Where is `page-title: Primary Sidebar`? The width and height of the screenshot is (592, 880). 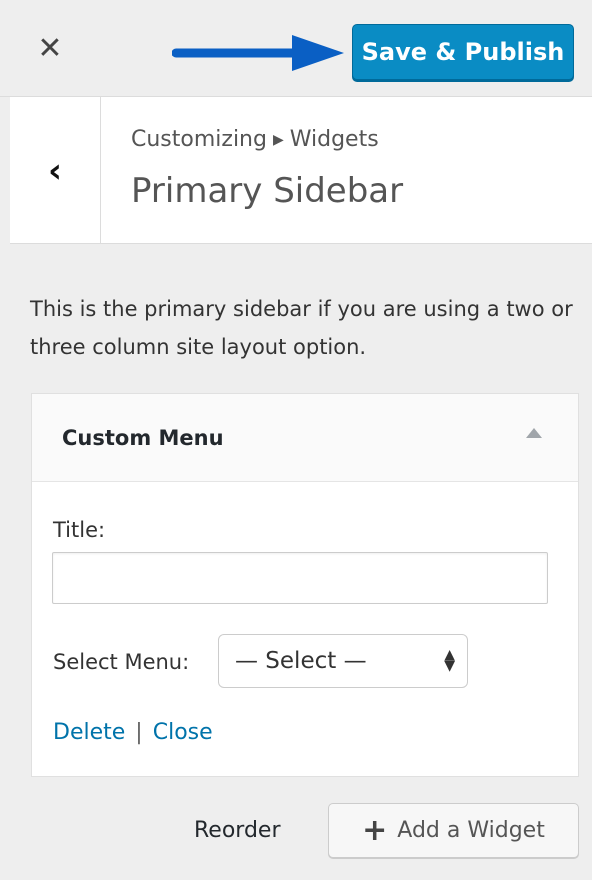 page-title: Primary Sidebar is located at coordinates (267, 191).